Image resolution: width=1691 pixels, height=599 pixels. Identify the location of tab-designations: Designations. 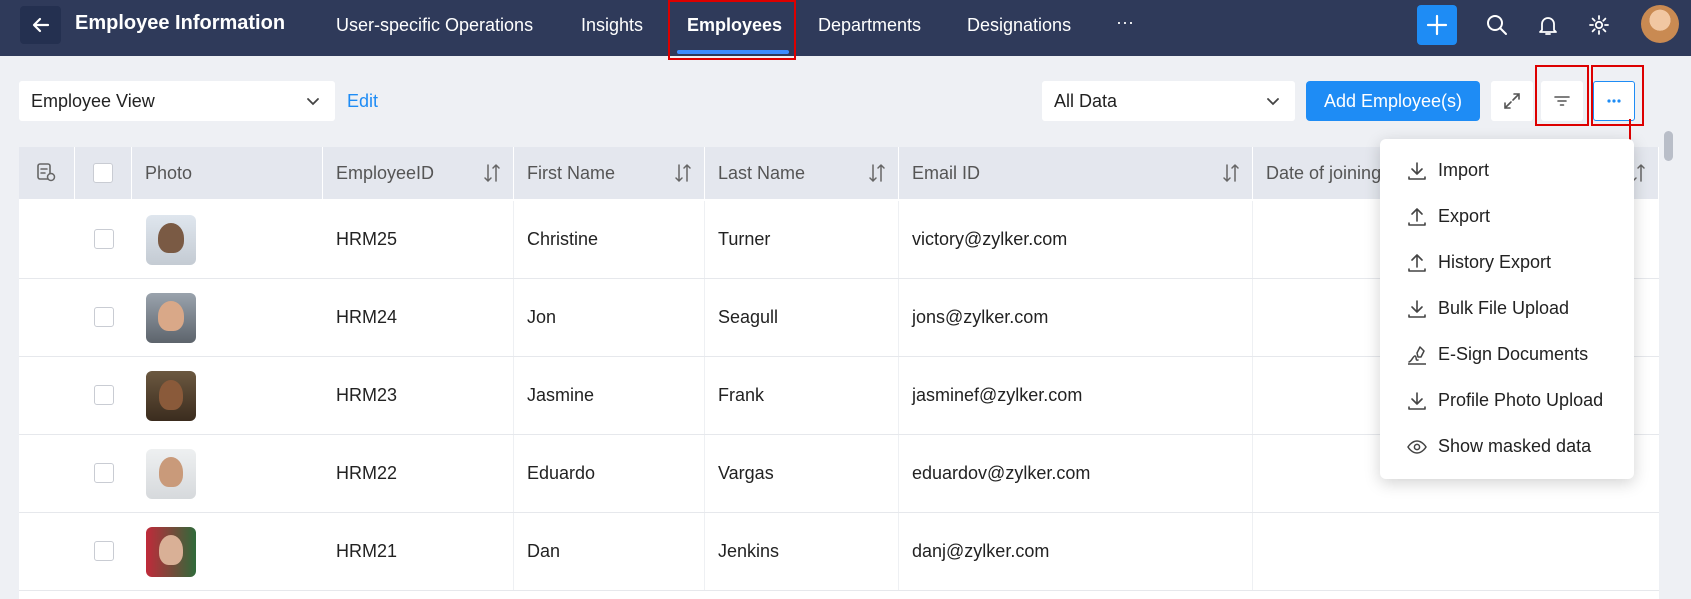
(1019, 25).